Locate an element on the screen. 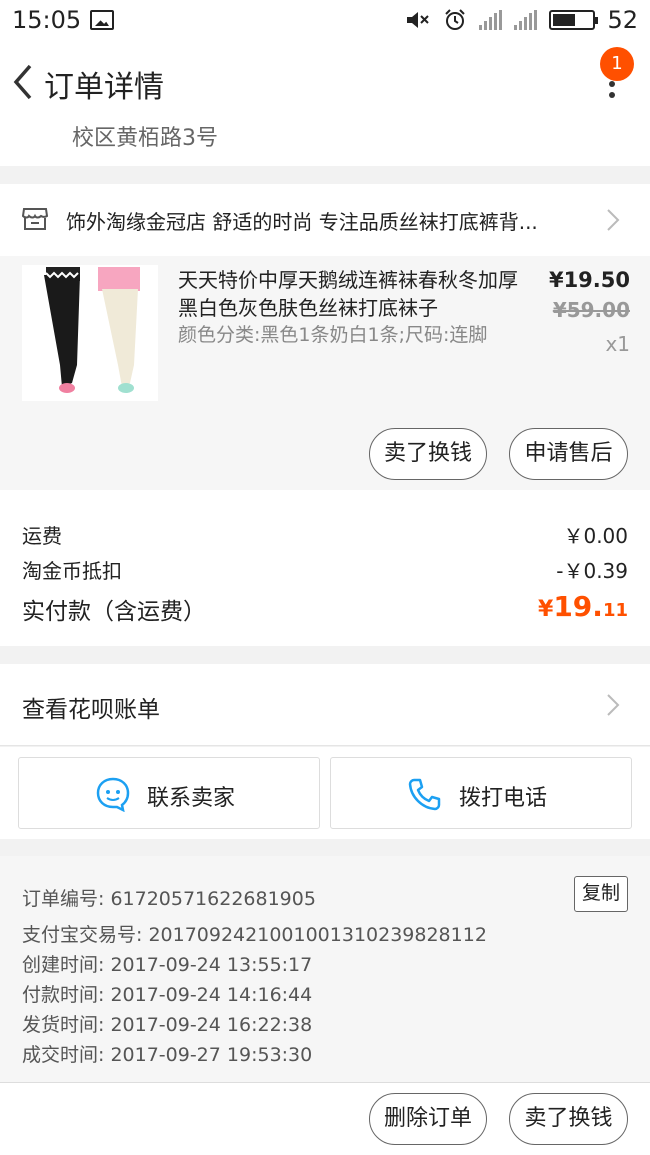 Image resolution: width=650 pixels, height=1155 pixels. cost-summary: 运费 ￥0.00 淘金币抵扣 -￥0.39 实付款（含运费） ¥19.11 is located at coordinates (325, 568).